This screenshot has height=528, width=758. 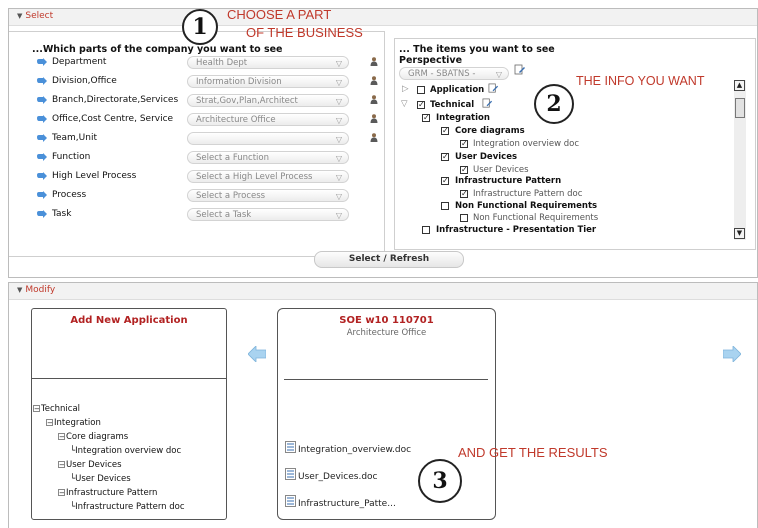 What do you see at coordinates (71, 157) in the screenshot?
I see `filter-label: Function` at bounding box center [71, 157].